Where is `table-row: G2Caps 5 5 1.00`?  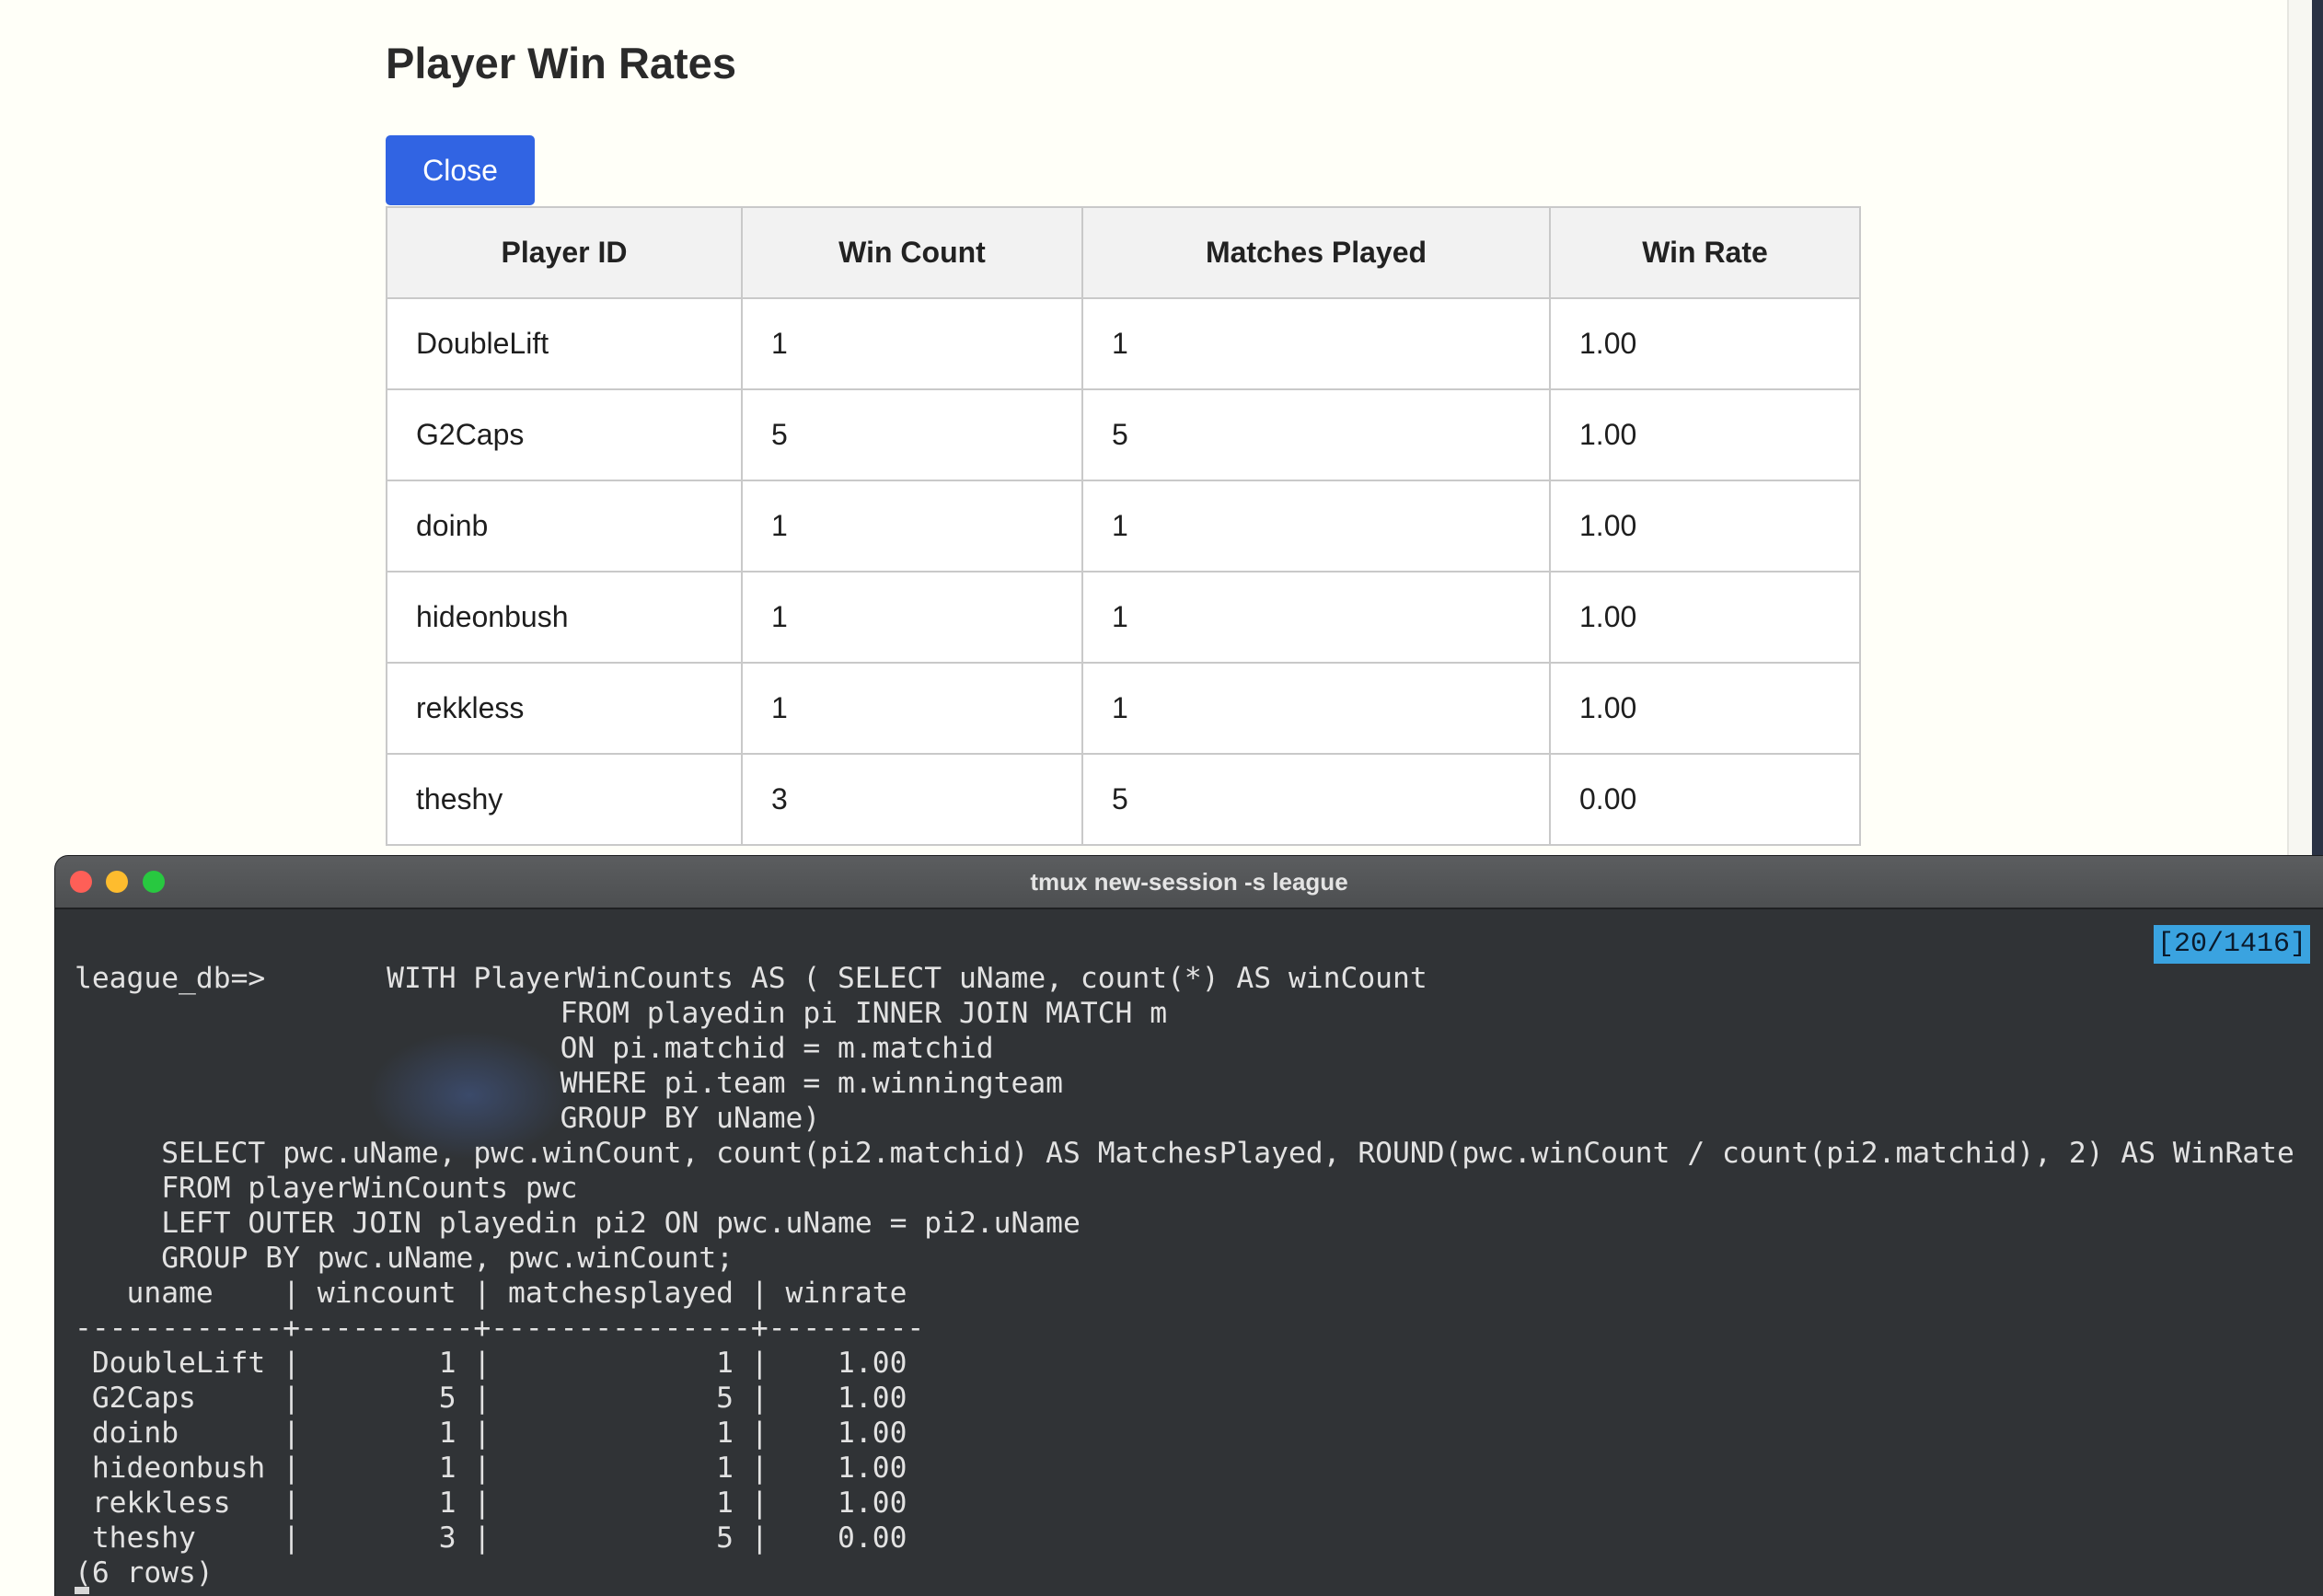 table-row: G2Caps 5 5 1.00 is located at coordinates (1124, 434).